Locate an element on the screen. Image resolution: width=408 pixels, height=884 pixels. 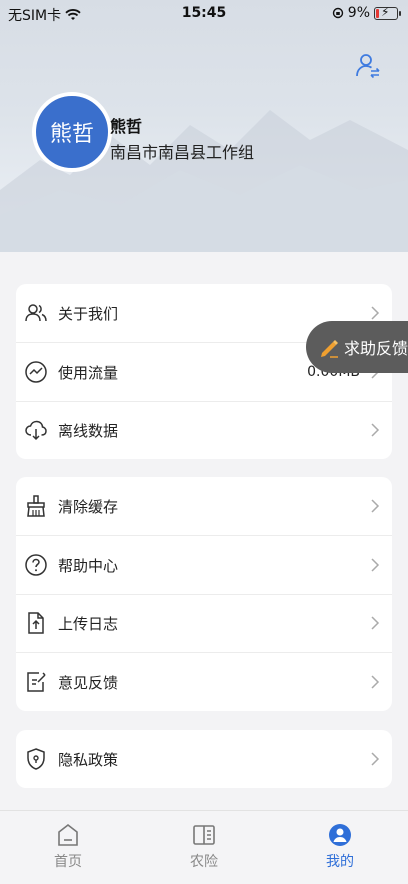
menu-item-feedback: 意见反馈 is located at coordinates (204, 682).